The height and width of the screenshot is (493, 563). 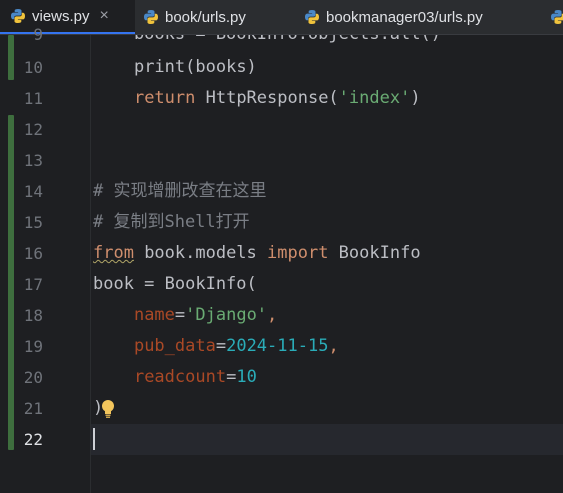 I want to click on code-line-16: from book.models import BookInfo, so click(x=257, y=253).